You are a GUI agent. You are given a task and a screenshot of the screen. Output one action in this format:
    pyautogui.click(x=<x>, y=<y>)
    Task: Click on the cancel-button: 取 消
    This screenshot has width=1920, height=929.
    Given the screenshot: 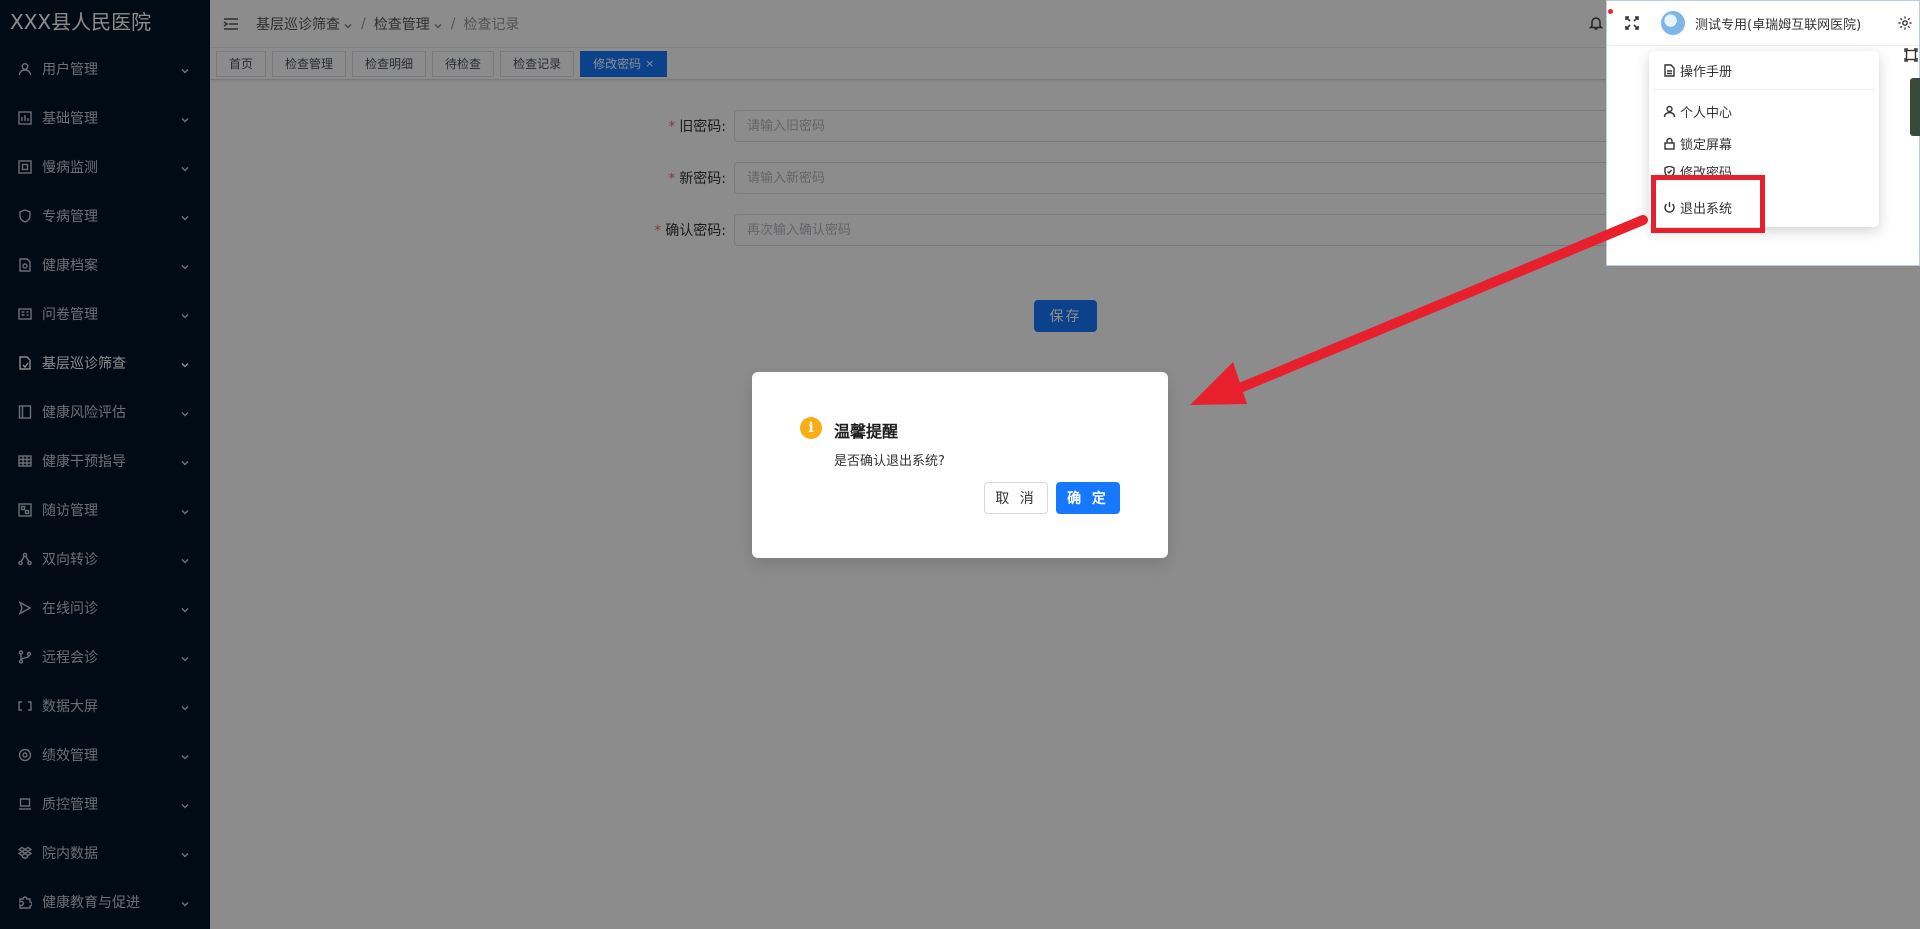 What is the action you would take?
    pyautogui.click(x=1016, y=498)
    